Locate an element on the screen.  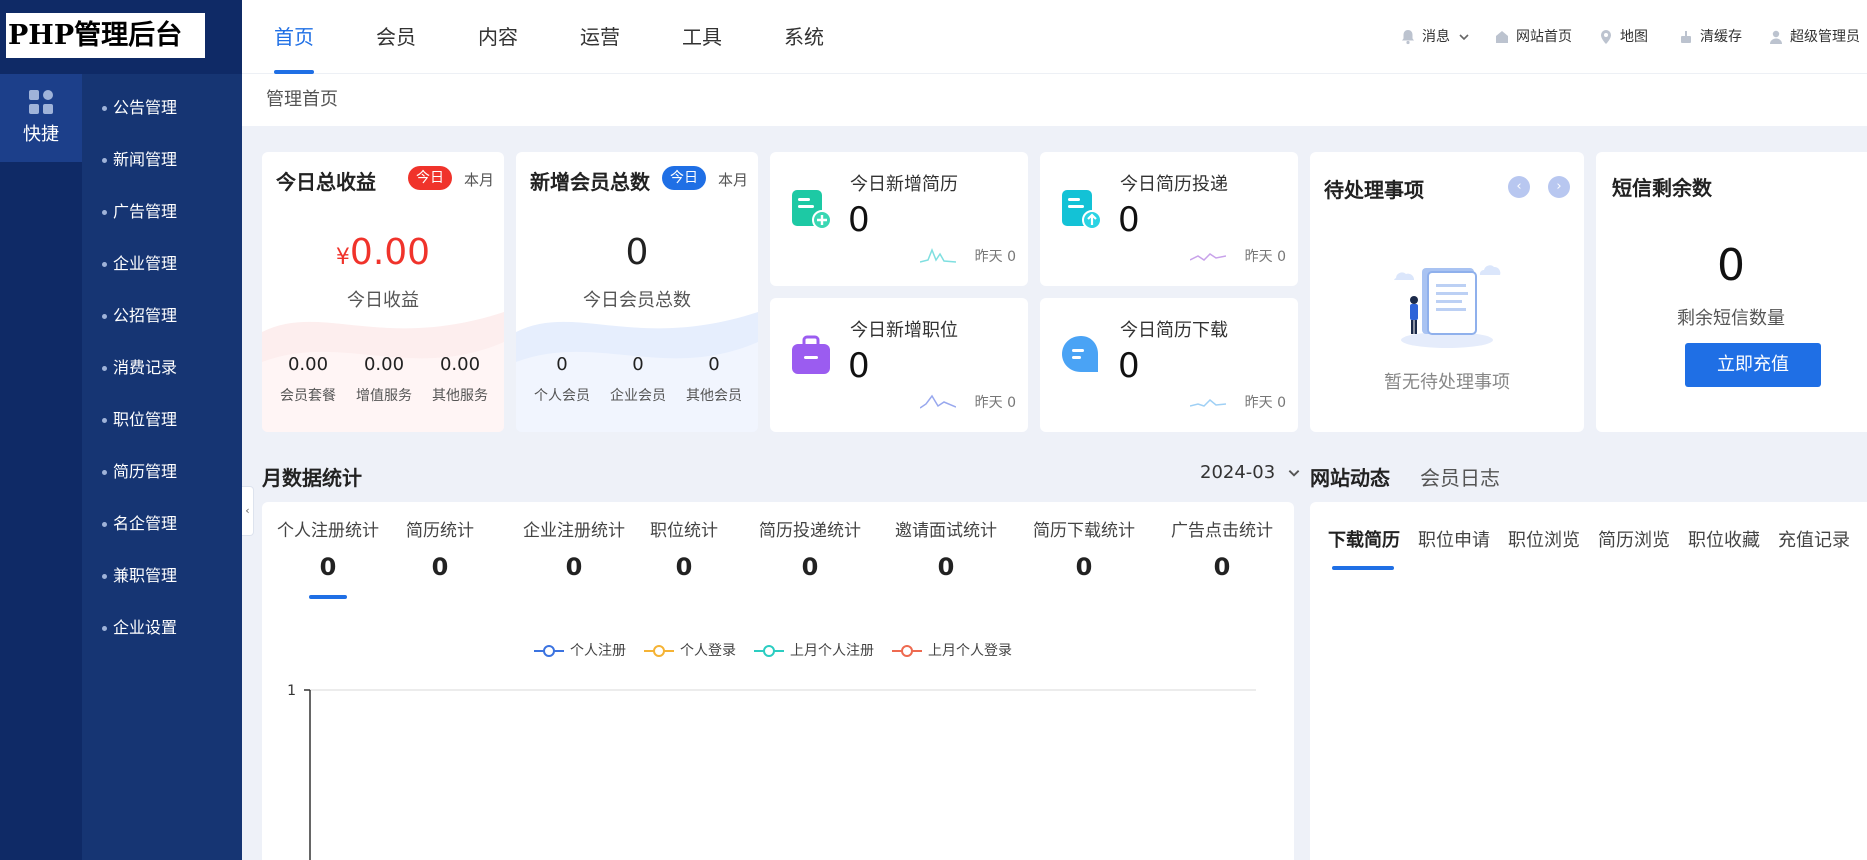
sidebar-item-ads: 广告管理 is located at coordinates (162, 212).